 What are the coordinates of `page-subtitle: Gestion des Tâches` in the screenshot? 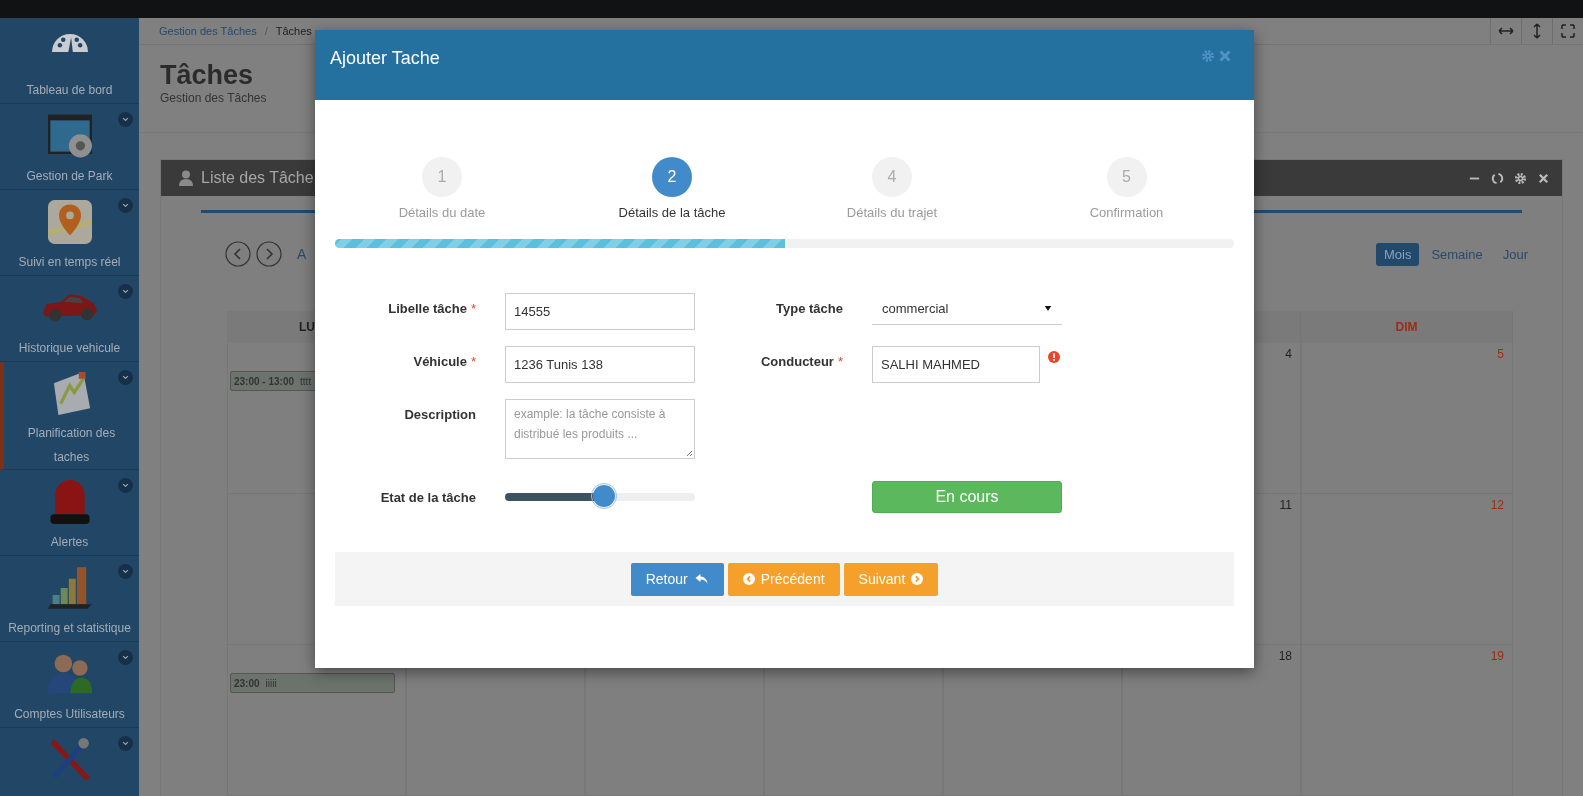 It's located at (213, 98).